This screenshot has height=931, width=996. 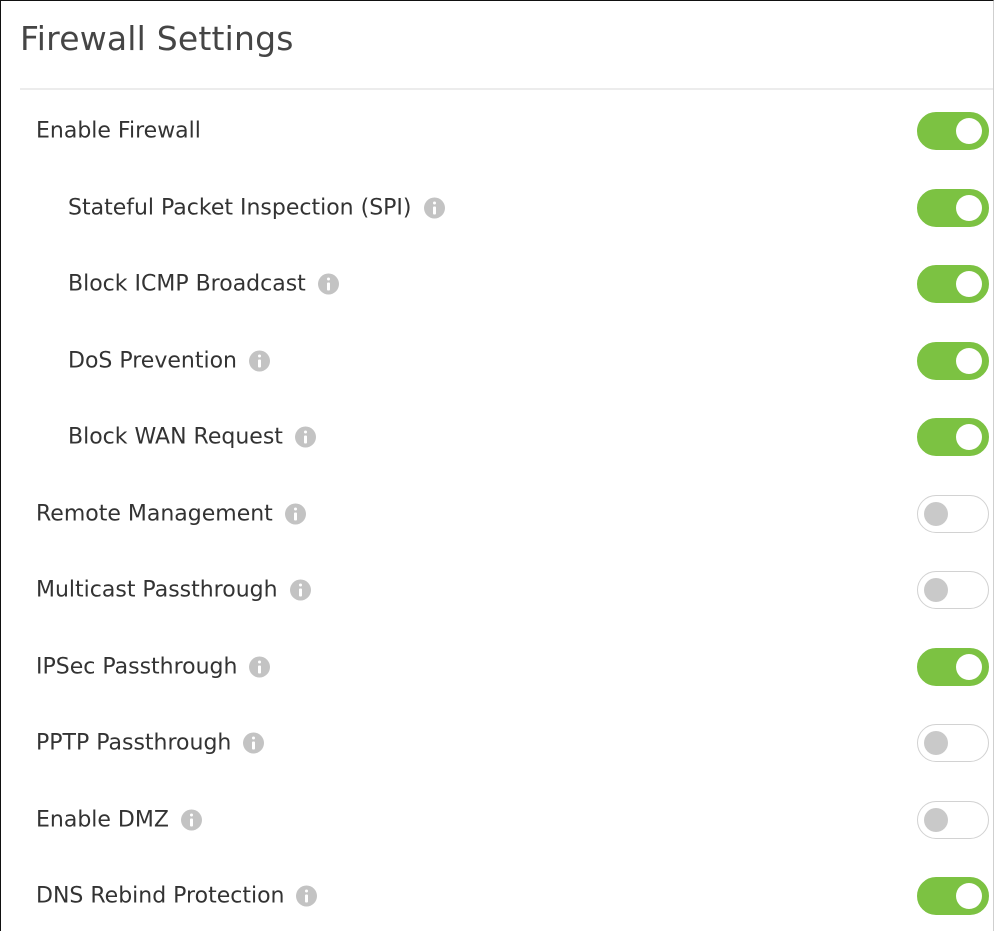 I want to click on toggle-block-wan-request, so click(x=953, y=437).